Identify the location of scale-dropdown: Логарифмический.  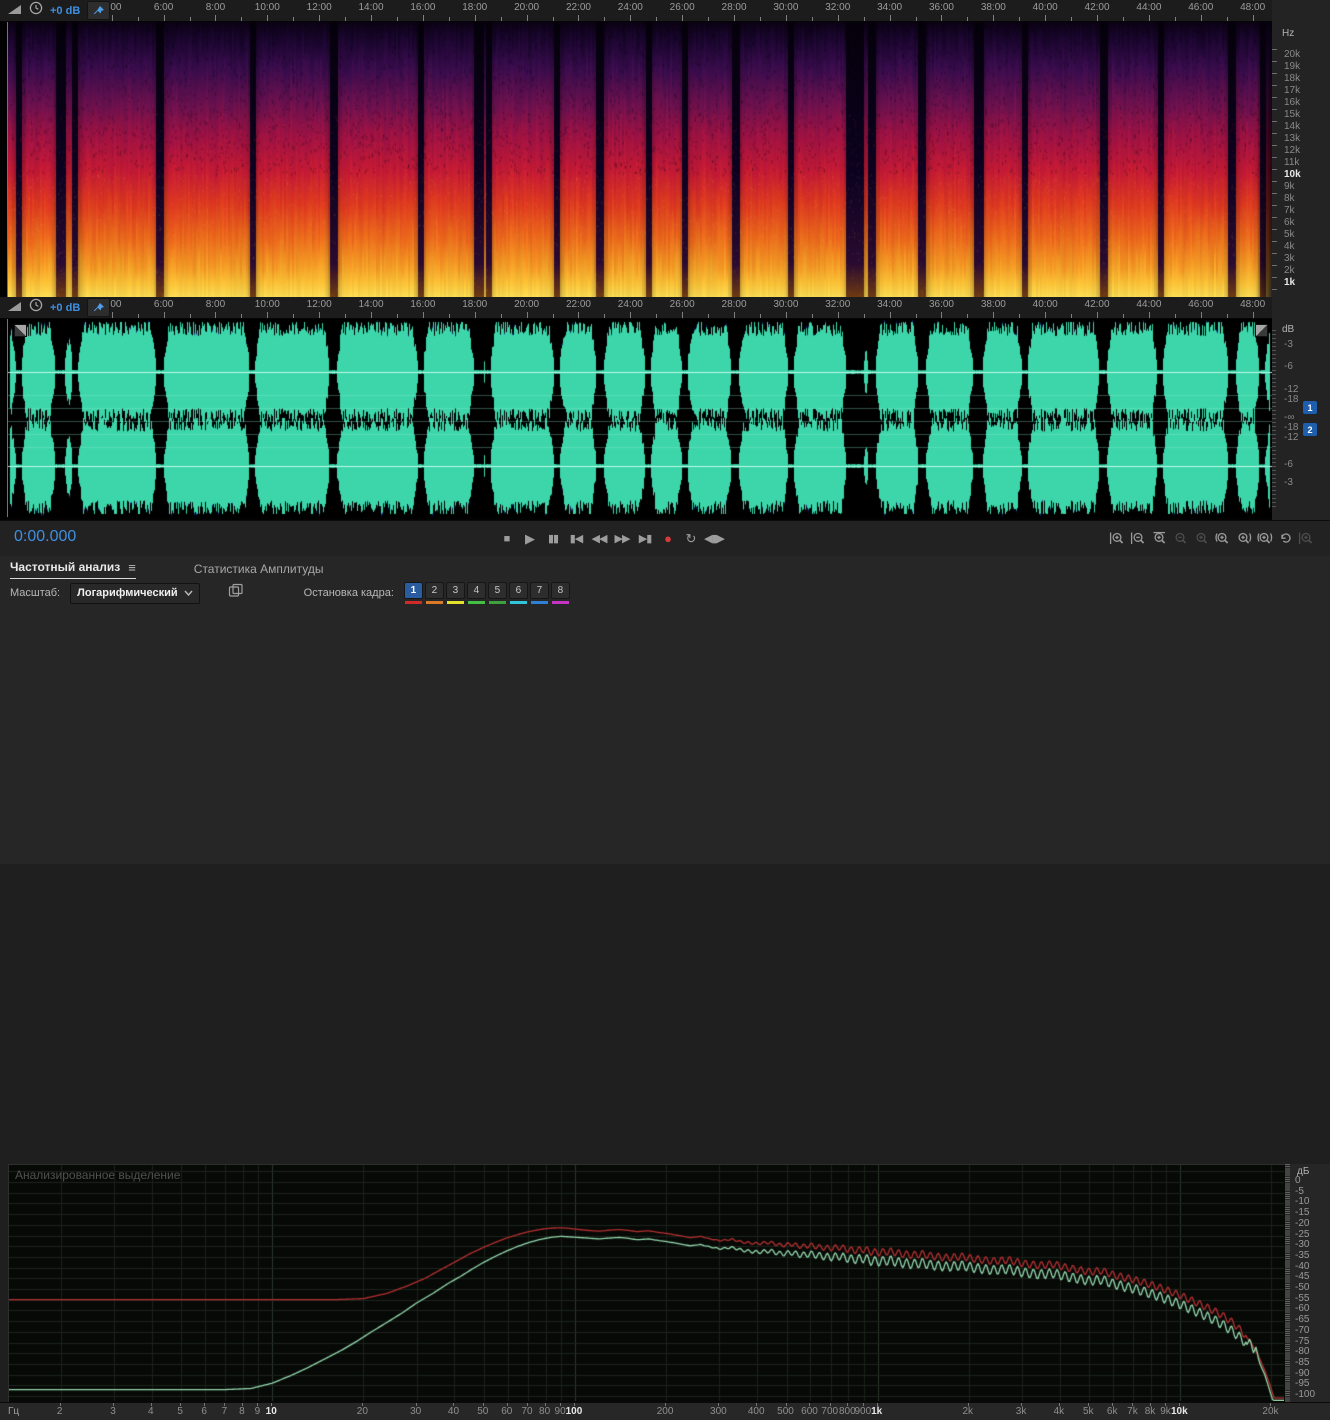
(135, 593).